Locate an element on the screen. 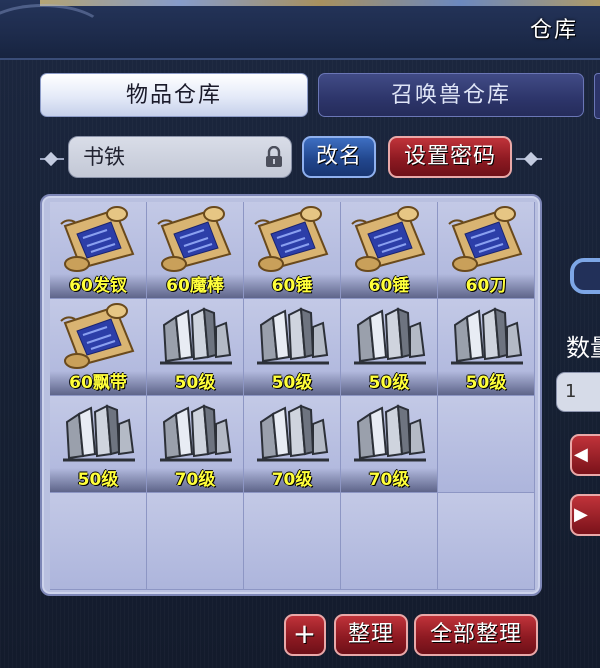 The height and width of the screenshot is (668, 600). tab-item-warehouse: 物品仓库 is located at coordinates (174, 95).